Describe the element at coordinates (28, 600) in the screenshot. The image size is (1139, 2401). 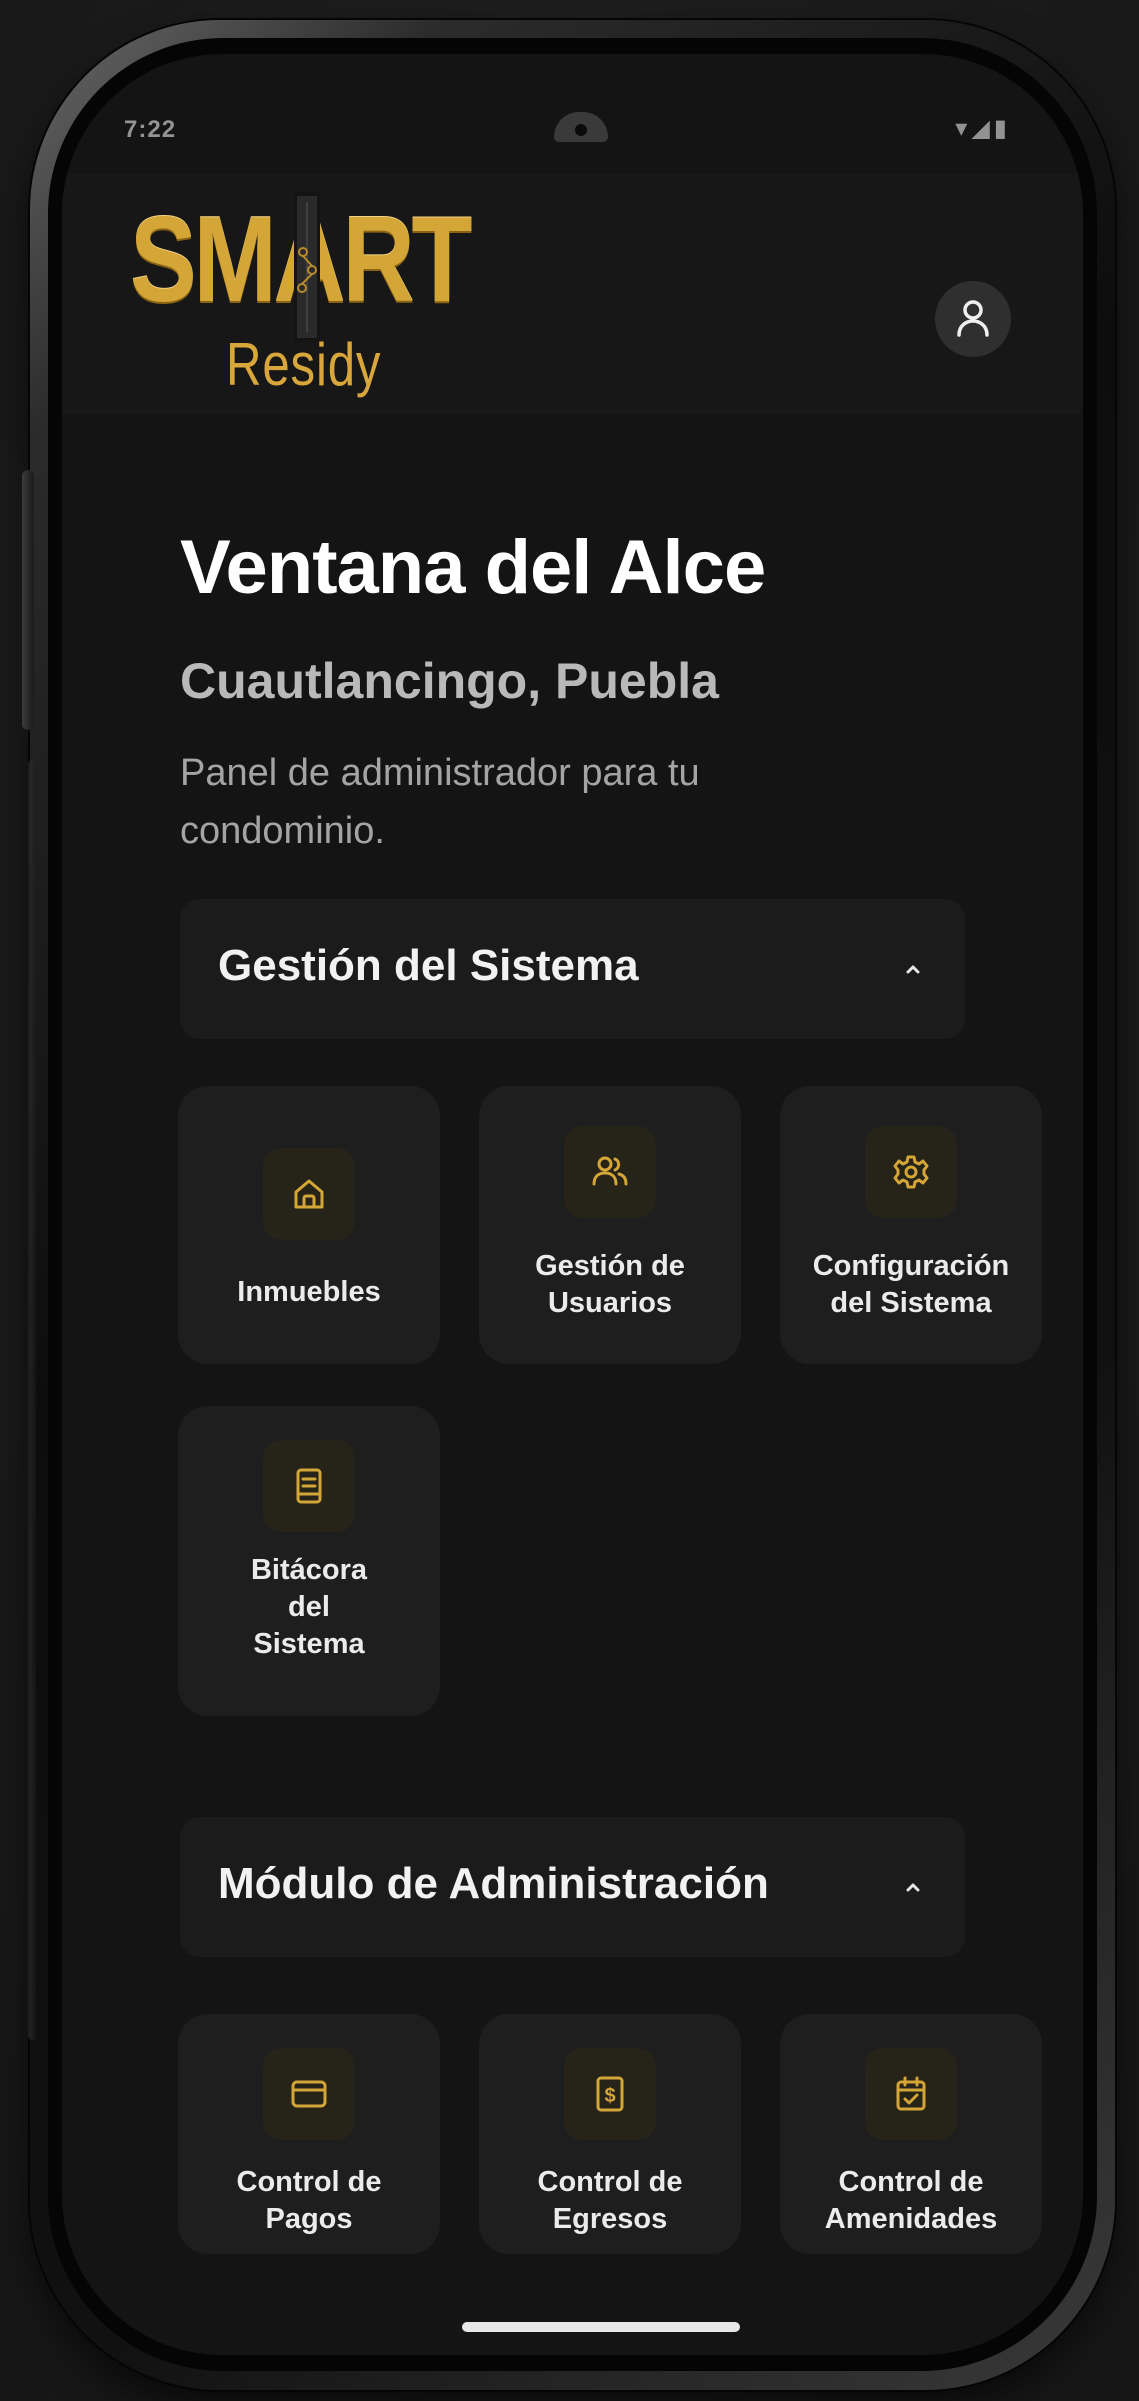
I see `volume-button` at that location.